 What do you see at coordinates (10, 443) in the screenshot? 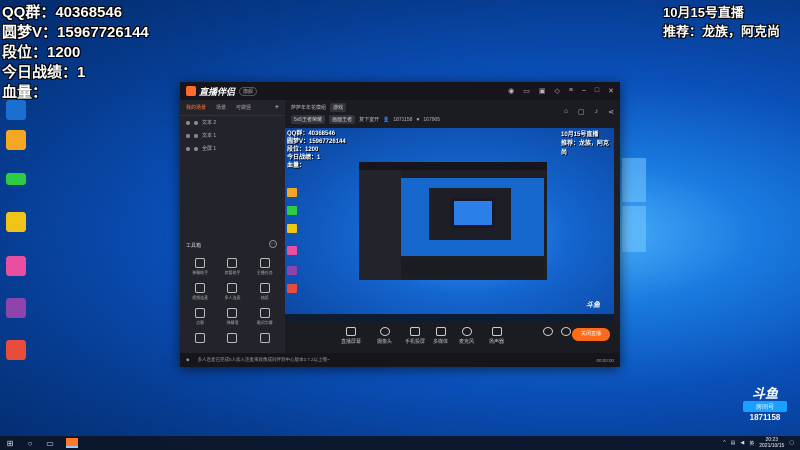
I see `start-icon: ⊞` at bounding box center [10, 443].